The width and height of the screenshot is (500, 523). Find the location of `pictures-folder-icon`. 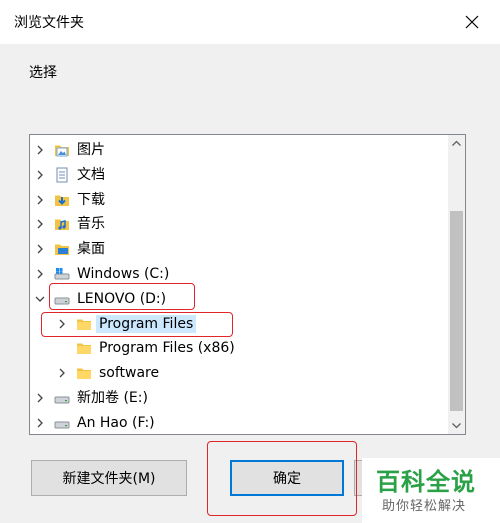

pictures-folder-icon is located at coordinates (62, 151).